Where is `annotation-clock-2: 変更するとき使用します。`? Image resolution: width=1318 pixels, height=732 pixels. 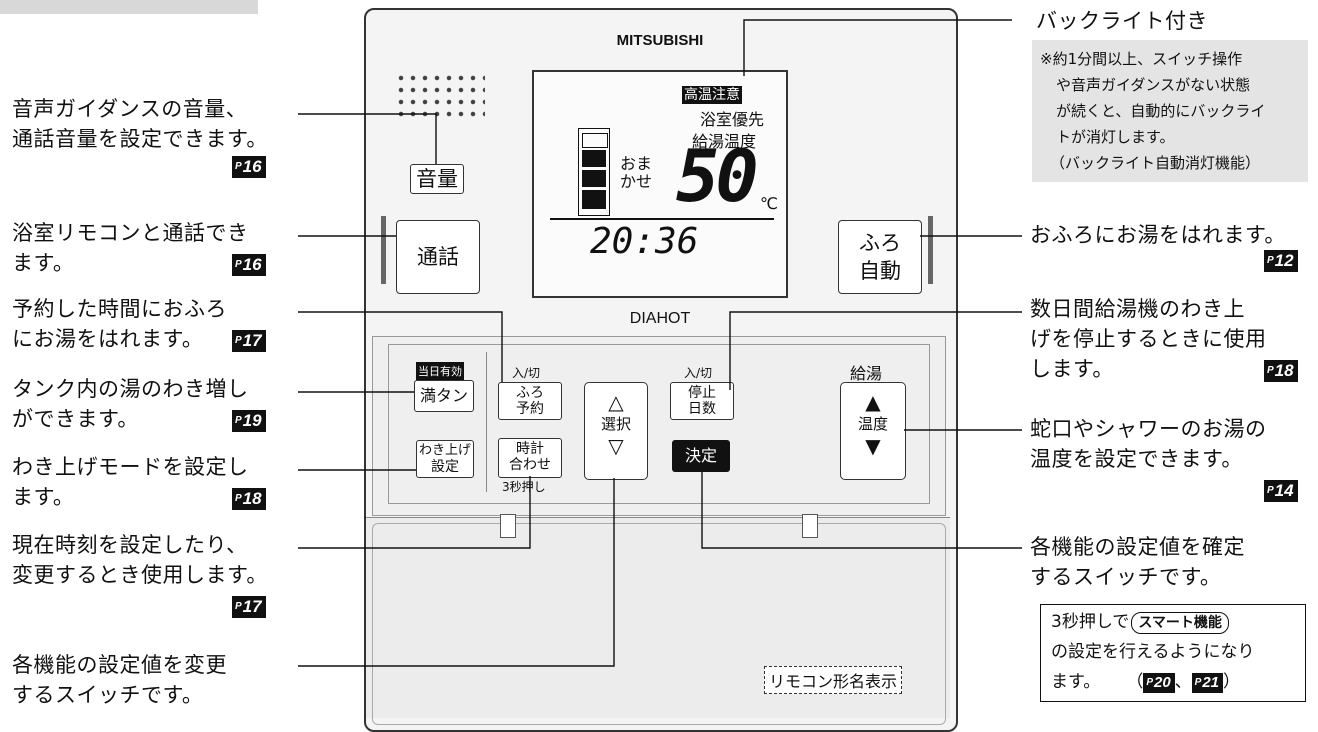
annotation-clock-2: 変更するとき使用します。 is located at coordinates (140, 575).